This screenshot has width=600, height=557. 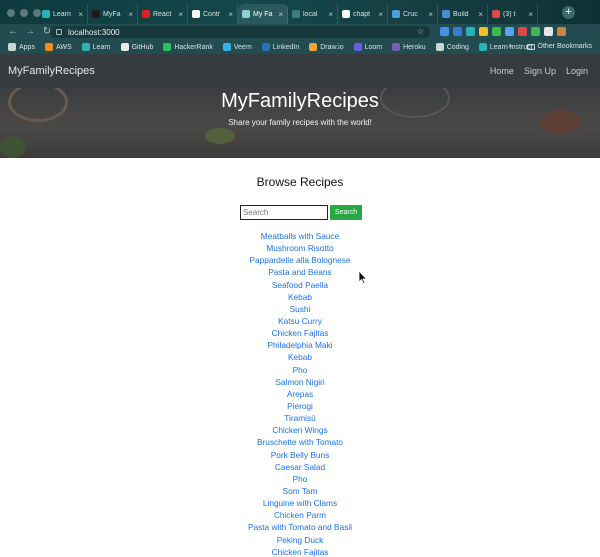 I want to click on nav-home-link: Home, so click(x=502, y=71).